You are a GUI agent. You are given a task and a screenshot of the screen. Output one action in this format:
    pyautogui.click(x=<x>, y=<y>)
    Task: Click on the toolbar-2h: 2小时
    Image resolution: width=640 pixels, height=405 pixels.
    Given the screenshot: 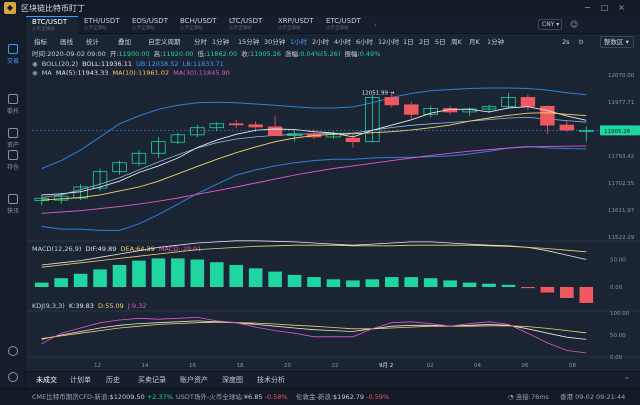 What is the action you would take?
    pyautogui.click(x=320, y=42)
    